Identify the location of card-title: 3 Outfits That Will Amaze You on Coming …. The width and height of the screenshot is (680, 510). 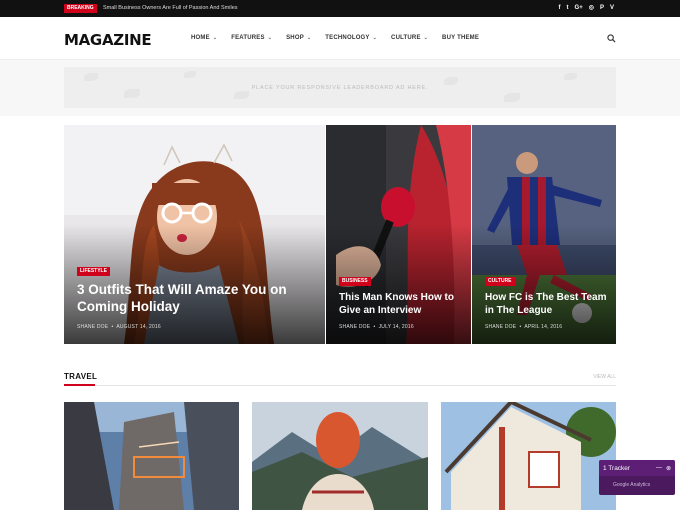
(197, 299).